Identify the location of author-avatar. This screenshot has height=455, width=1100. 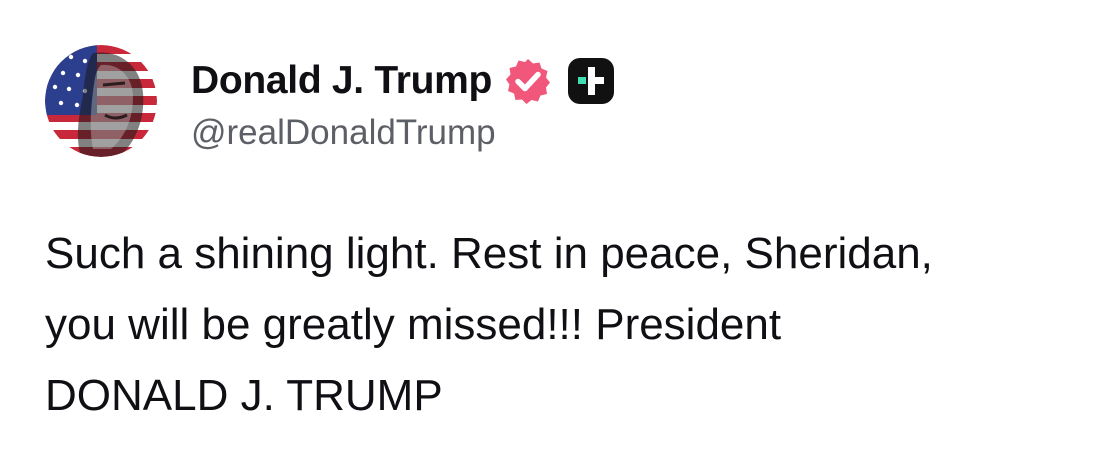
(101, 101).